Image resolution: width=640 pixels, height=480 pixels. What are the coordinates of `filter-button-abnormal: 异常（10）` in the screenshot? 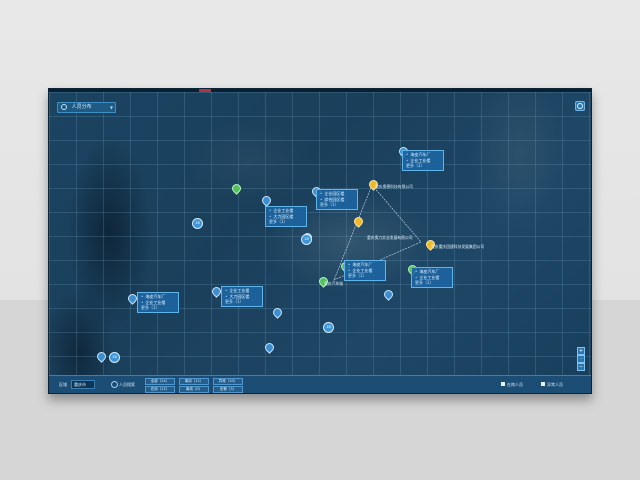 It's located at (228, 381).